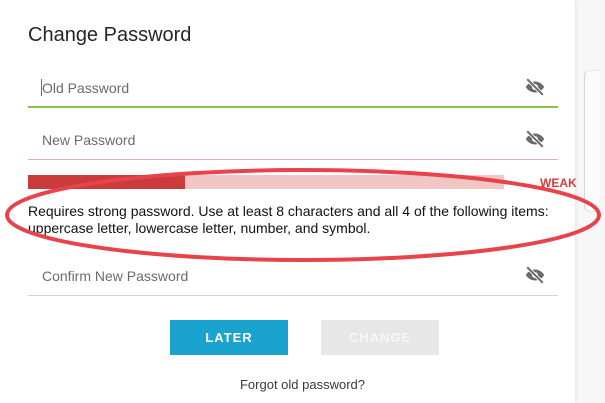  Describe the element at coordinates (229, 337) in the screenshot. I see `later-button: LATER` at that location.